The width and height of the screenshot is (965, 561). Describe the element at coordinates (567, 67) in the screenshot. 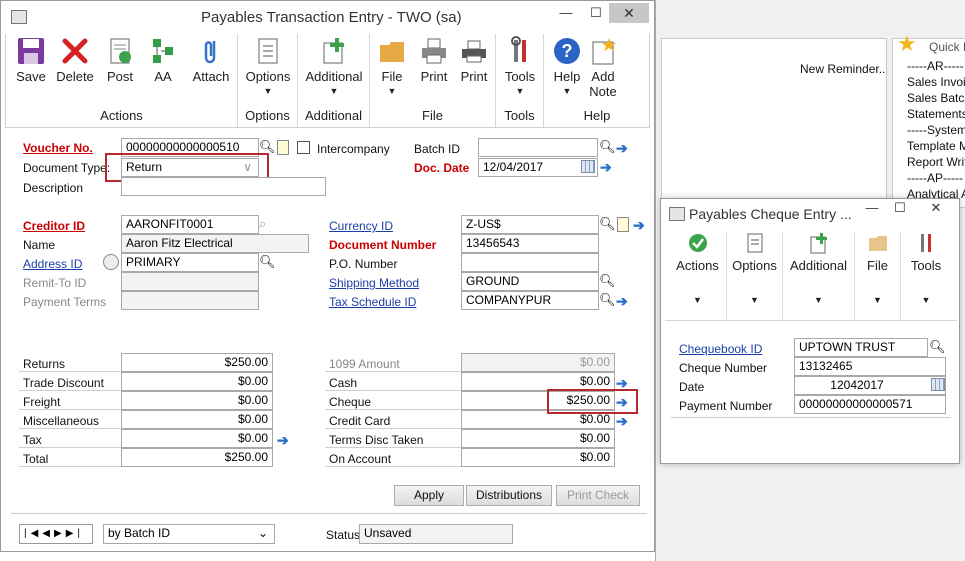

I see `help-button: ? Help ▼` at that location.